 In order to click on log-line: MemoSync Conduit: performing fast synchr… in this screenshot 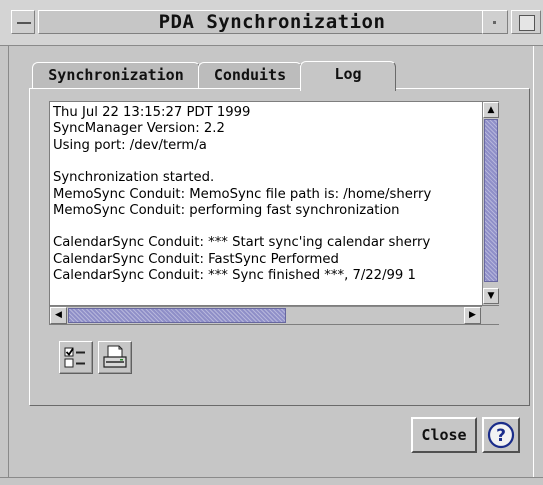, I will do `click(226, 210)`.